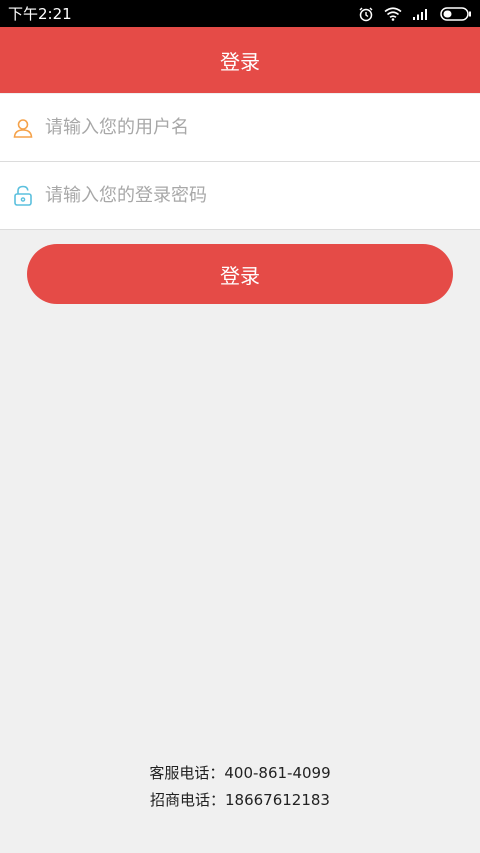 The image size is (480, 853). Describe the element at coordinates (23, 128) in the screenshot. I see `user-icon` at that location.